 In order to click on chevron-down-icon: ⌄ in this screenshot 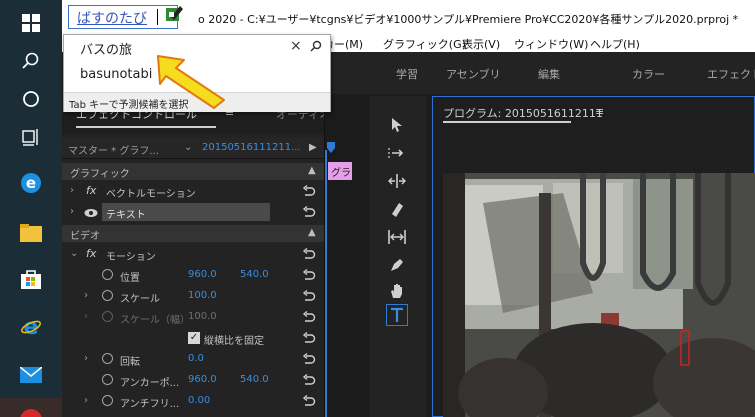, I will do `click(188, 147)`.